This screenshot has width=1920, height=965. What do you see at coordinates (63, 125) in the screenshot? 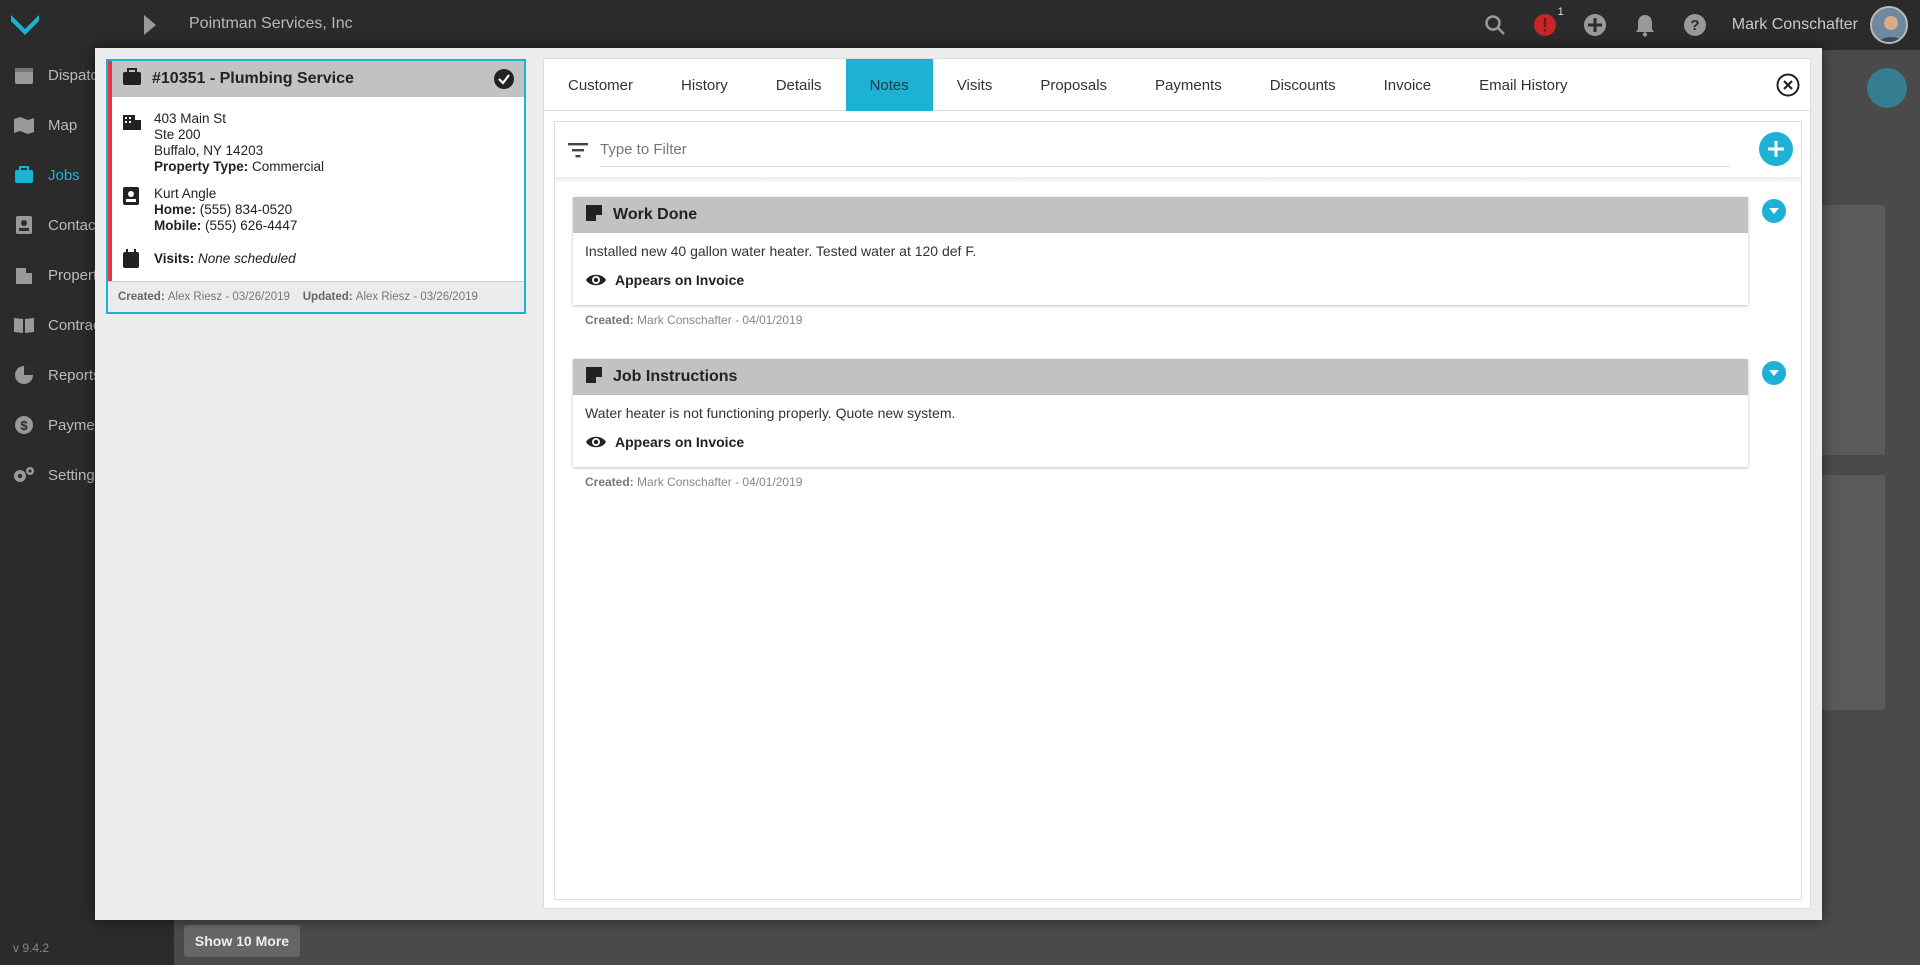
I see `sidebar-item-label: Map` at bounding box center [63, 125].